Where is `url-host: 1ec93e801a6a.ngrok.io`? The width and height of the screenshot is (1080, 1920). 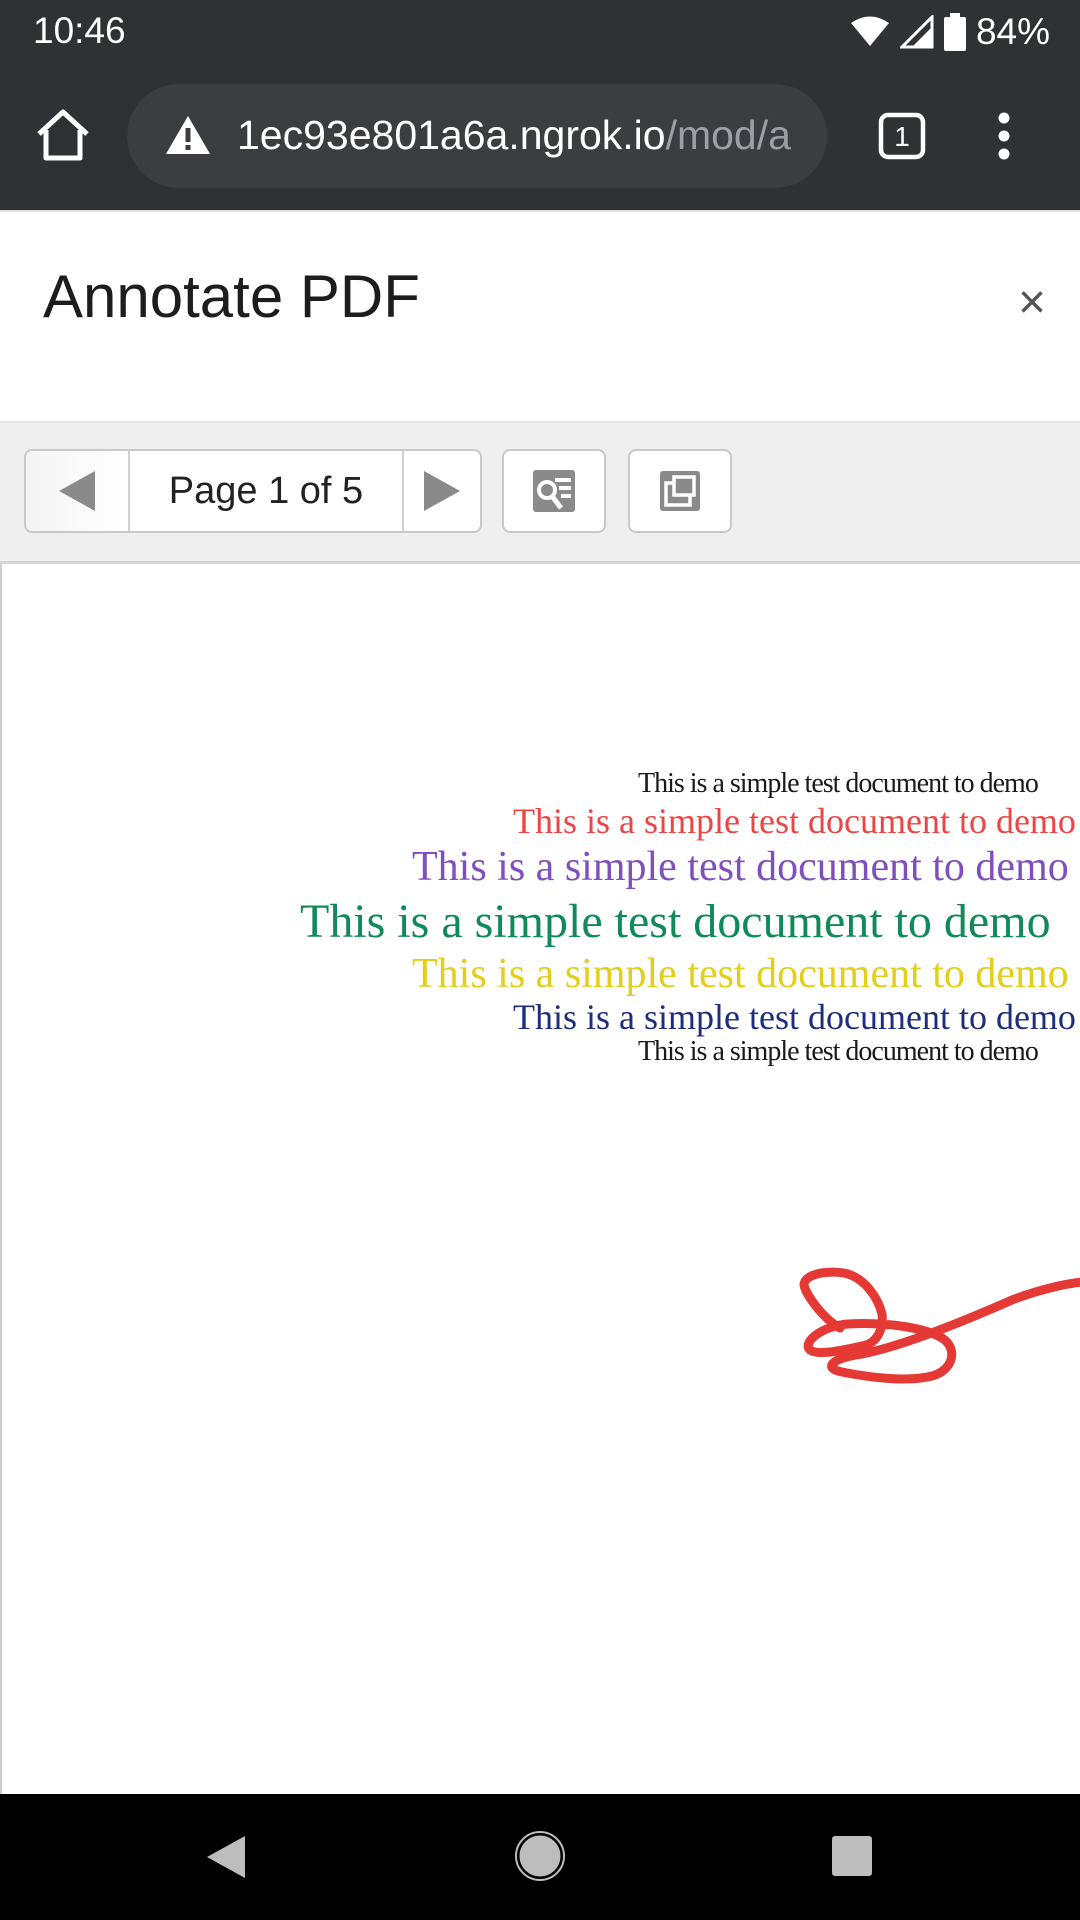
url-host: 1ec93e801a6a.ngrok.io is located at coordinates (451, 135).